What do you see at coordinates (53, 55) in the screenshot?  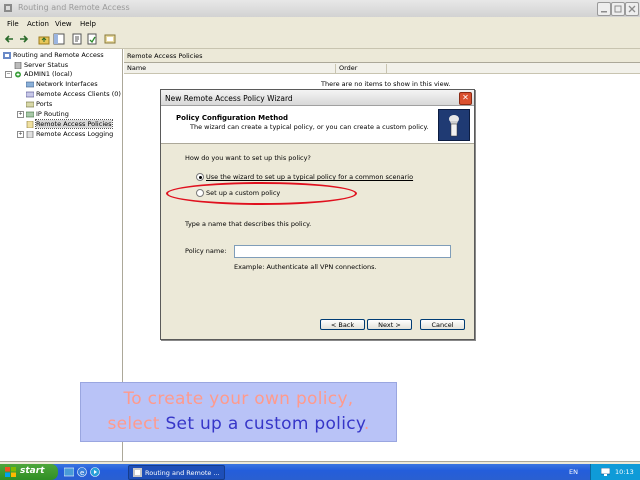 I see `tree-root: Routing and Remote Access` at bounding box center [53, 55].